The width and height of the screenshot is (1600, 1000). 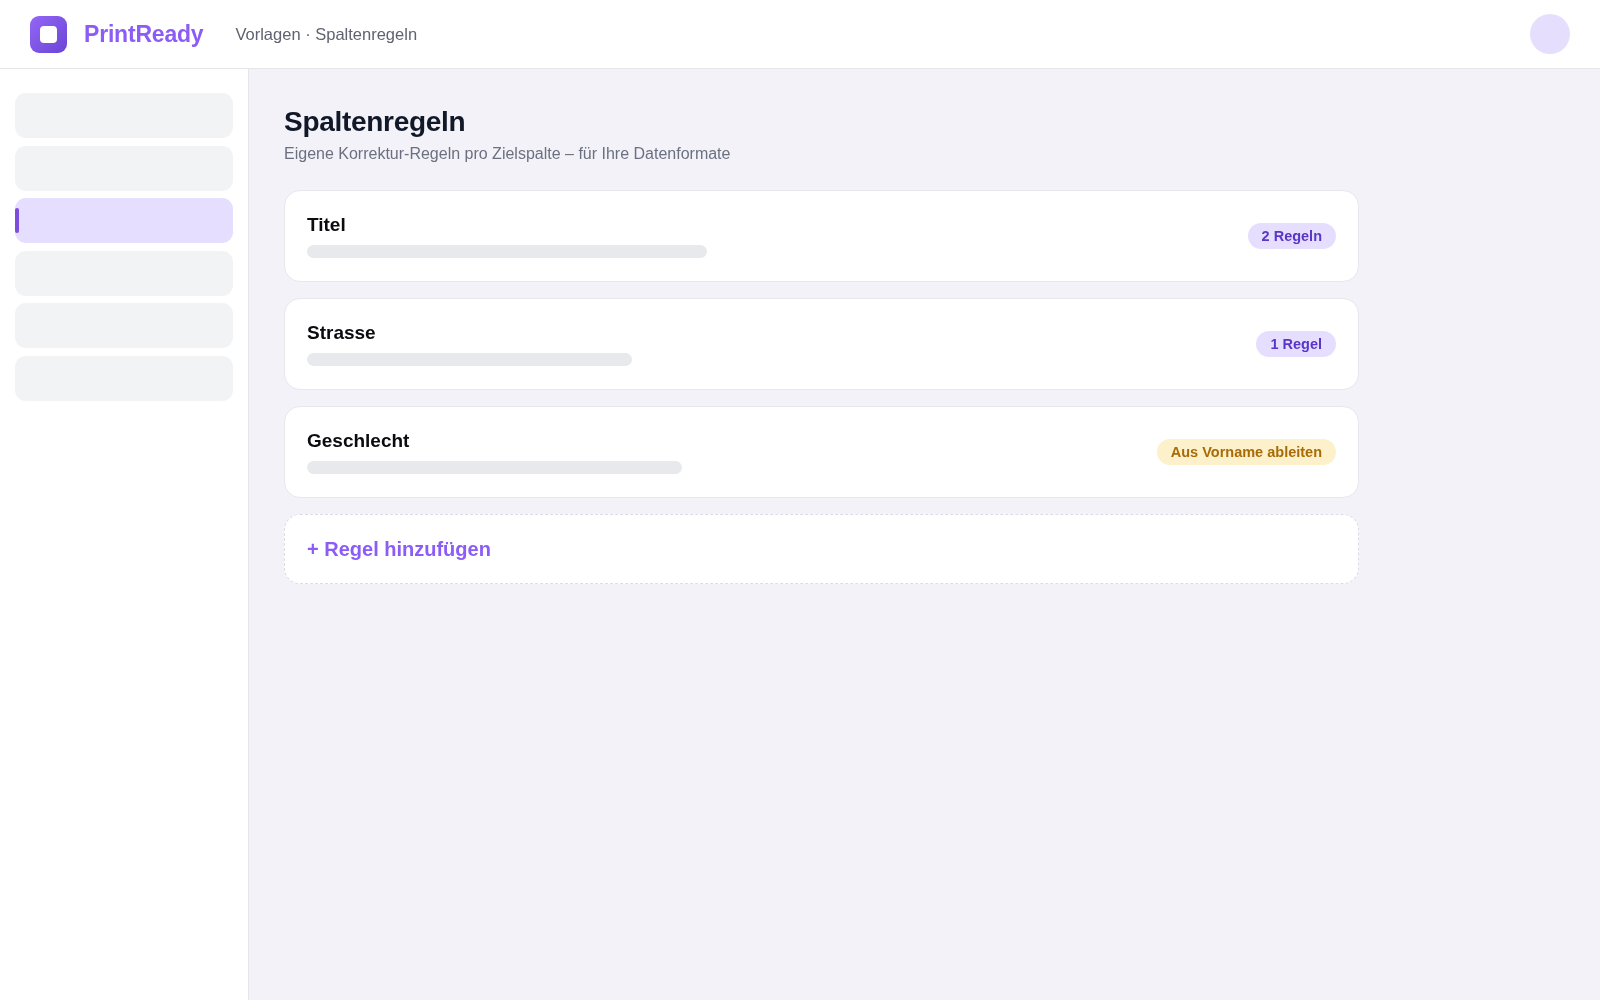 What do you see at coordinates (821, 343) in the screenshot?
I see `rule-card: Strasse 1 Regel` at bounding box center [821, 343].